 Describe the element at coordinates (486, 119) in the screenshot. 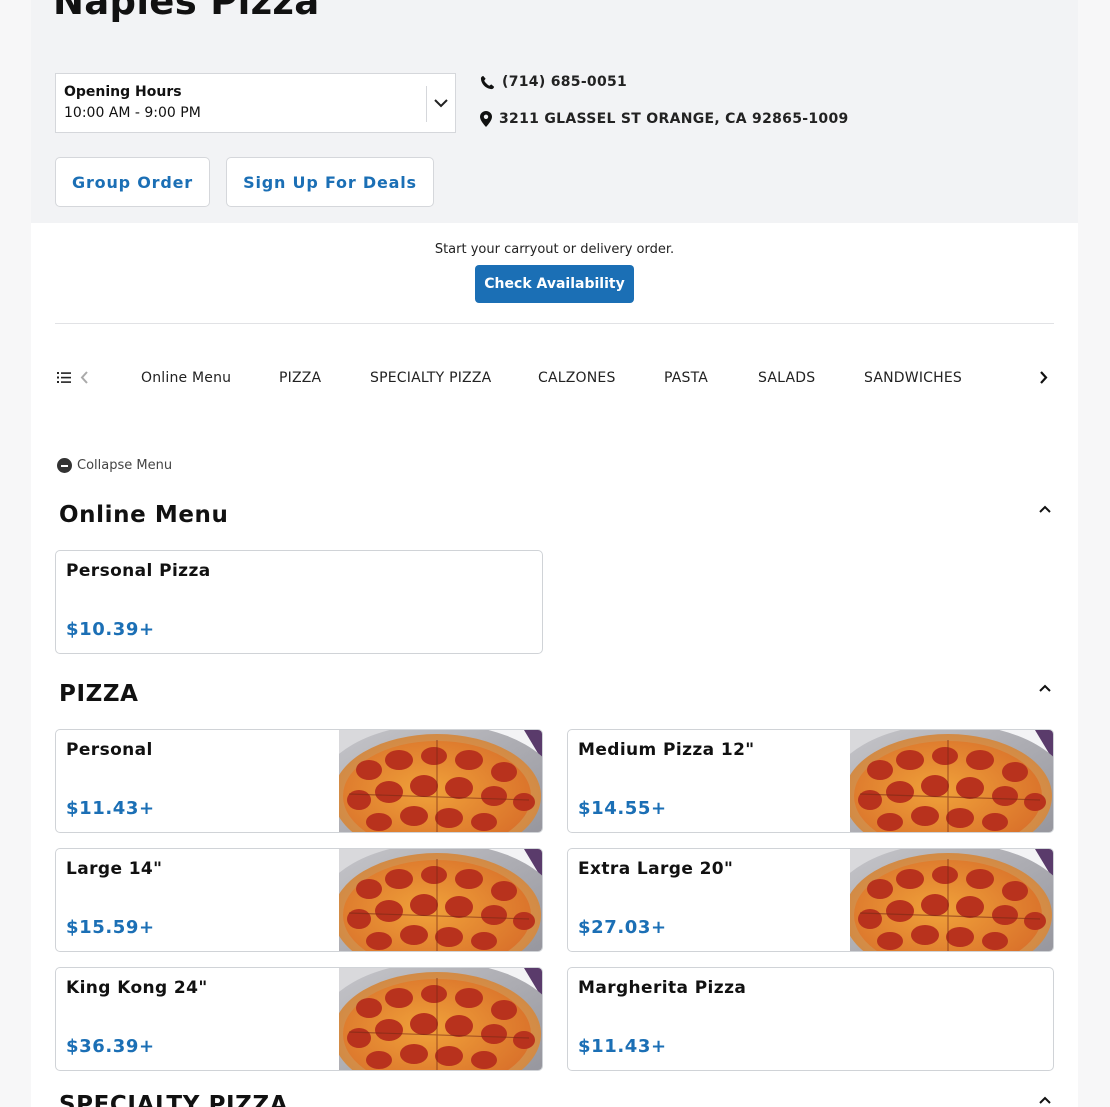

I see `map-pin-icon` at that location.